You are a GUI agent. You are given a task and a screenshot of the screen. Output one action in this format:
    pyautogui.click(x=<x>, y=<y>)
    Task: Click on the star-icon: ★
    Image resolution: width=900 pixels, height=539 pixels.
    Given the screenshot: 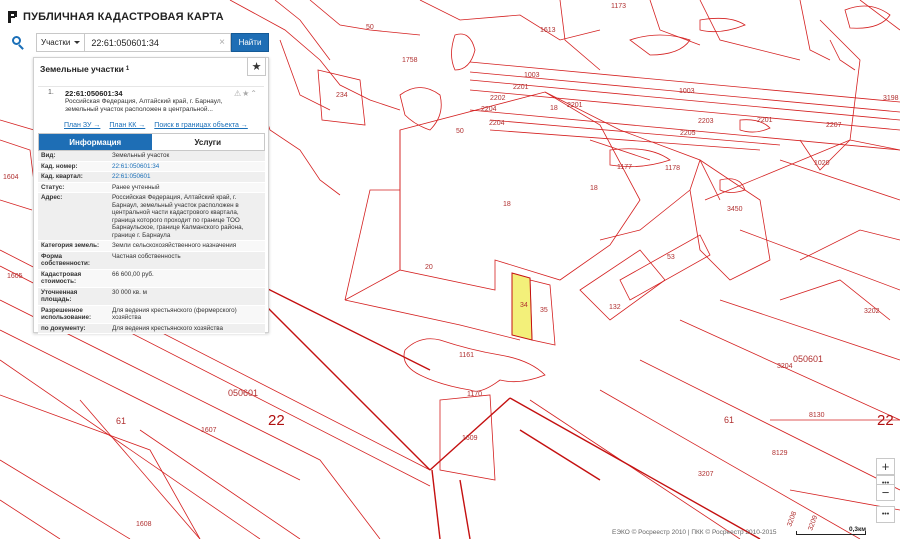 What is the action you would take?
    pyautogui.click(x=256, y=67)
    